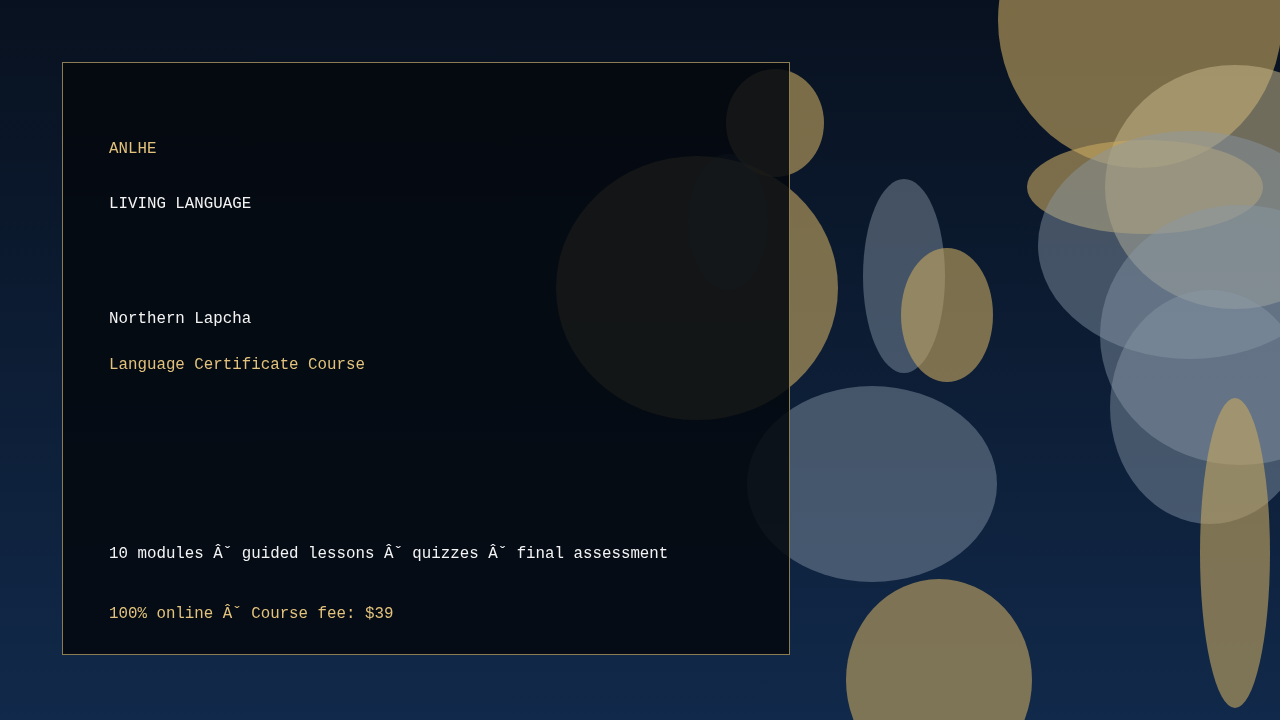 The image size is (1280, 720). What do you see at coordinates (133, 149) in the screenshot?
I see `eyebrow-text: ANLHE` at bounding box center [133, 149].